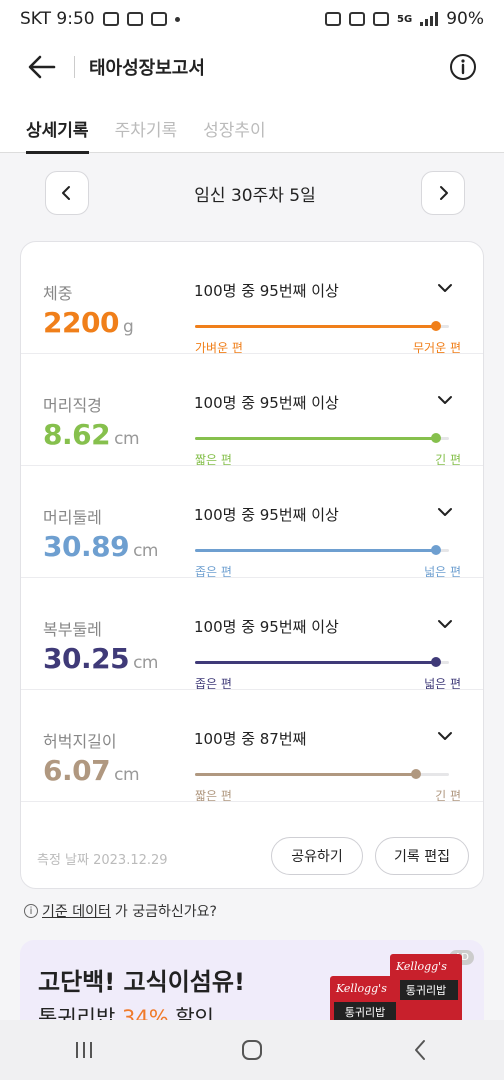 The image size is (504, 1080). I want to click on metric-label: 머리둘레, so click(72, 517).